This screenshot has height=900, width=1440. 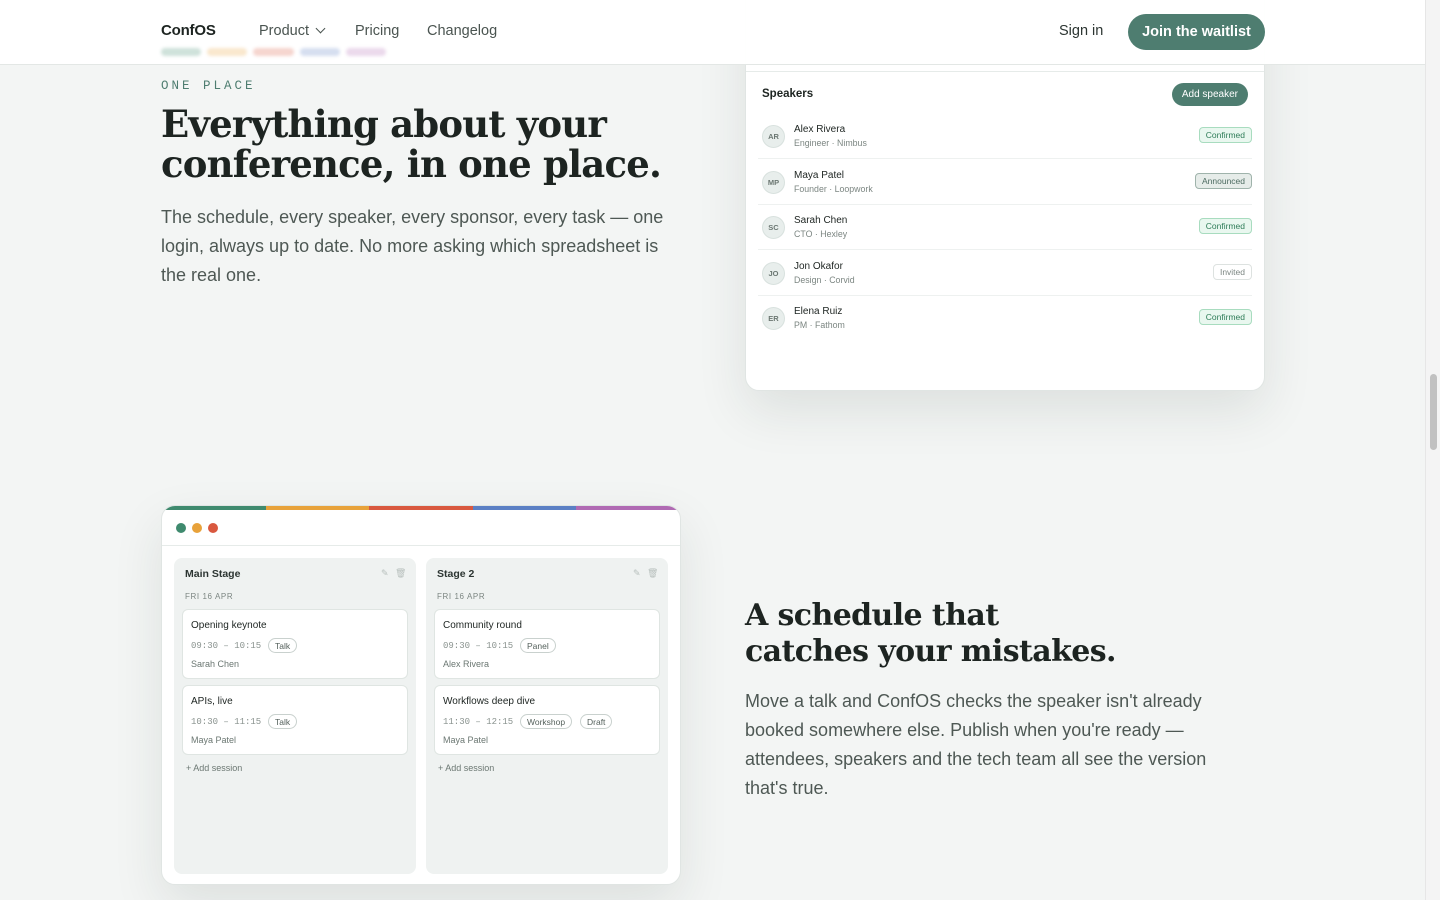 I want to click on accent-bar, so click(x=421, y=508).